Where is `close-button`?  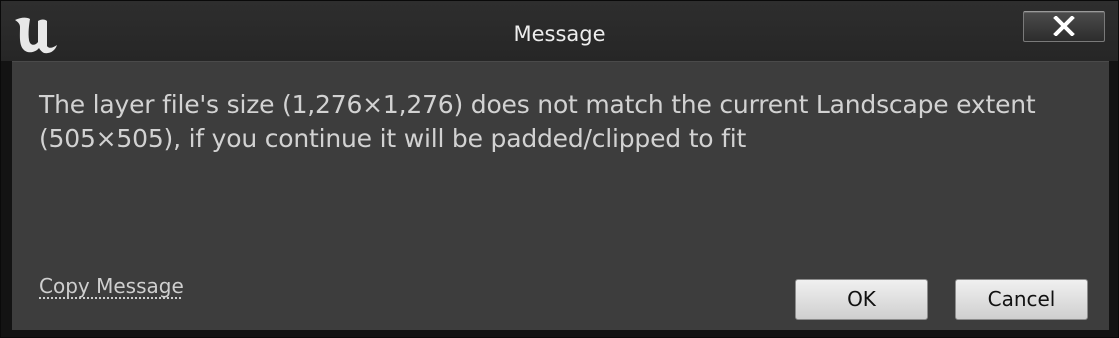 close-button is located at coordinates (1064, 26).